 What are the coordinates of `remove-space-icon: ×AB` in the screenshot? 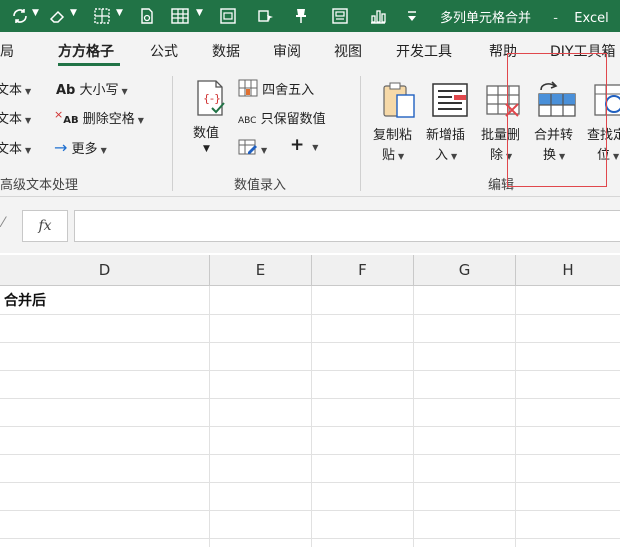 It's located at (66, 117).